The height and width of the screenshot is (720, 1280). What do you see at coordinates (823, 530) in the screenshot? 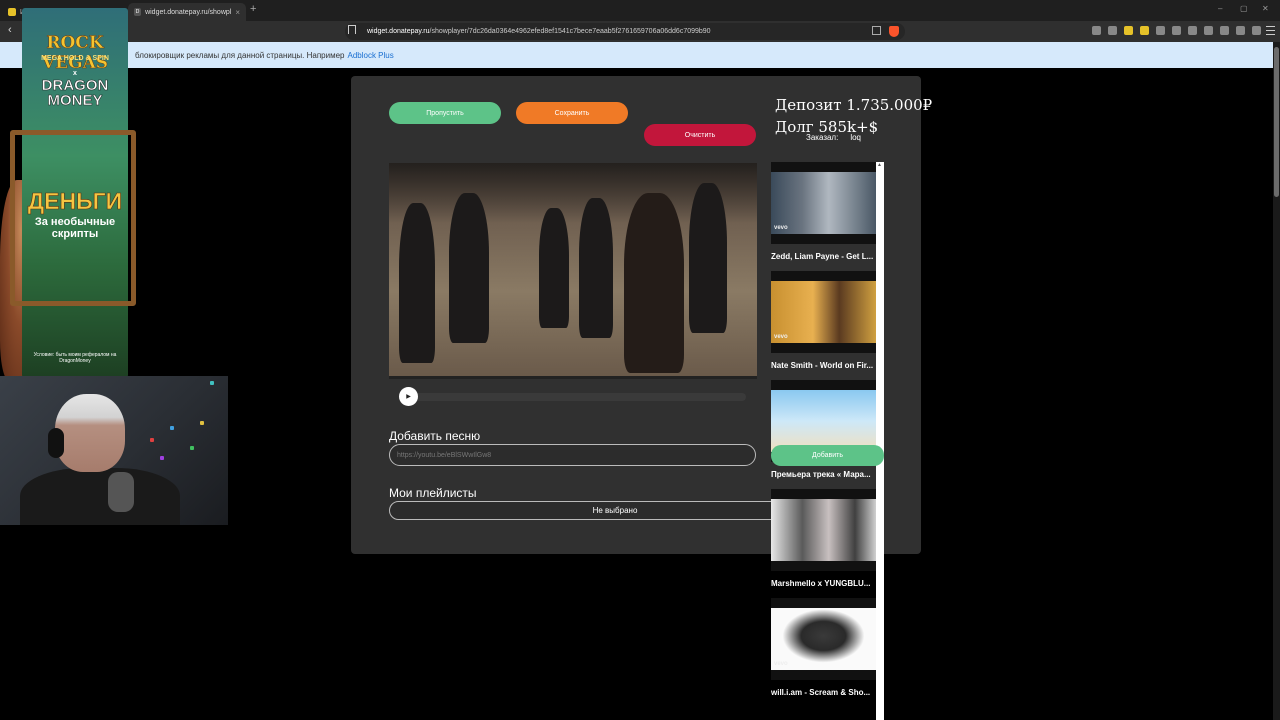
I see `video-thumbnail` at bounding box center [823, 530].